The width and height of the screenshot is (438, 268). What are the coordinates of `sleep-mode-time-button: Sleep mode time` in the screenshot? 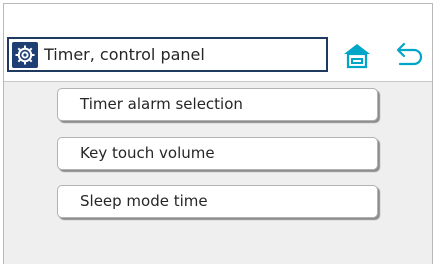 It's located at (217, 201).